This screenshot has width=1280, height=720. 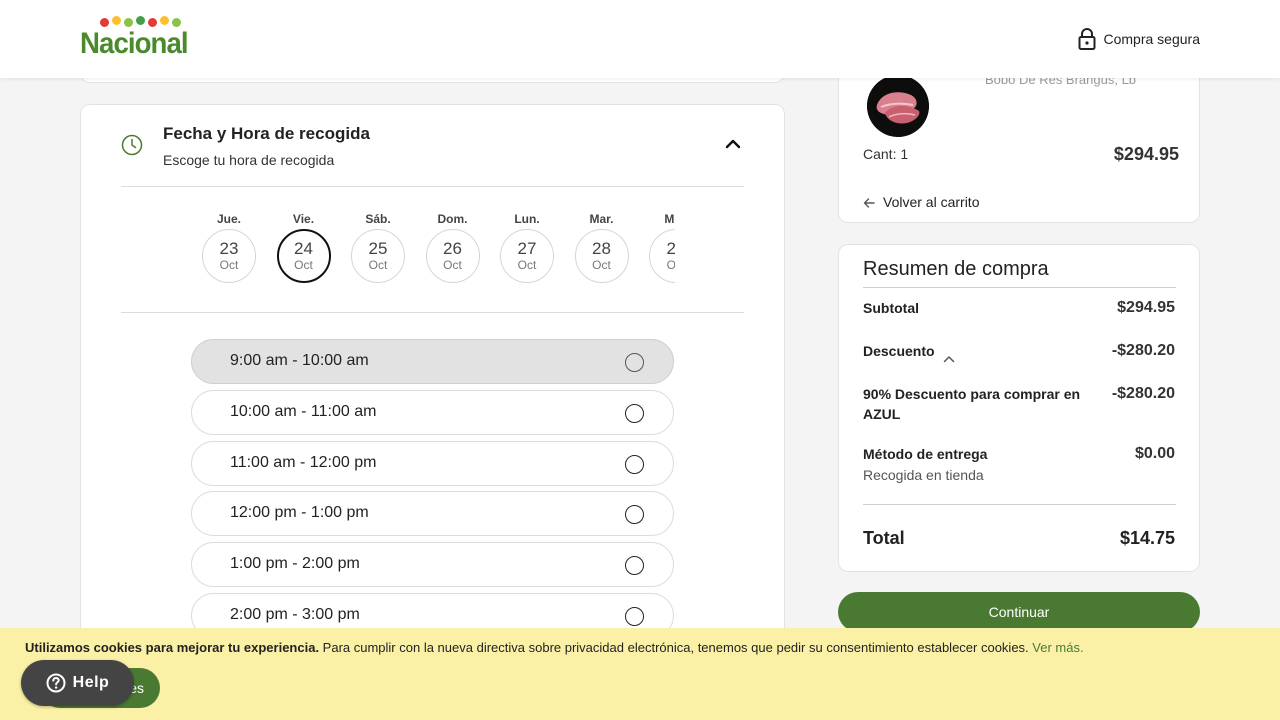 I want to click on logo-dots, so click(x=140, y=21).